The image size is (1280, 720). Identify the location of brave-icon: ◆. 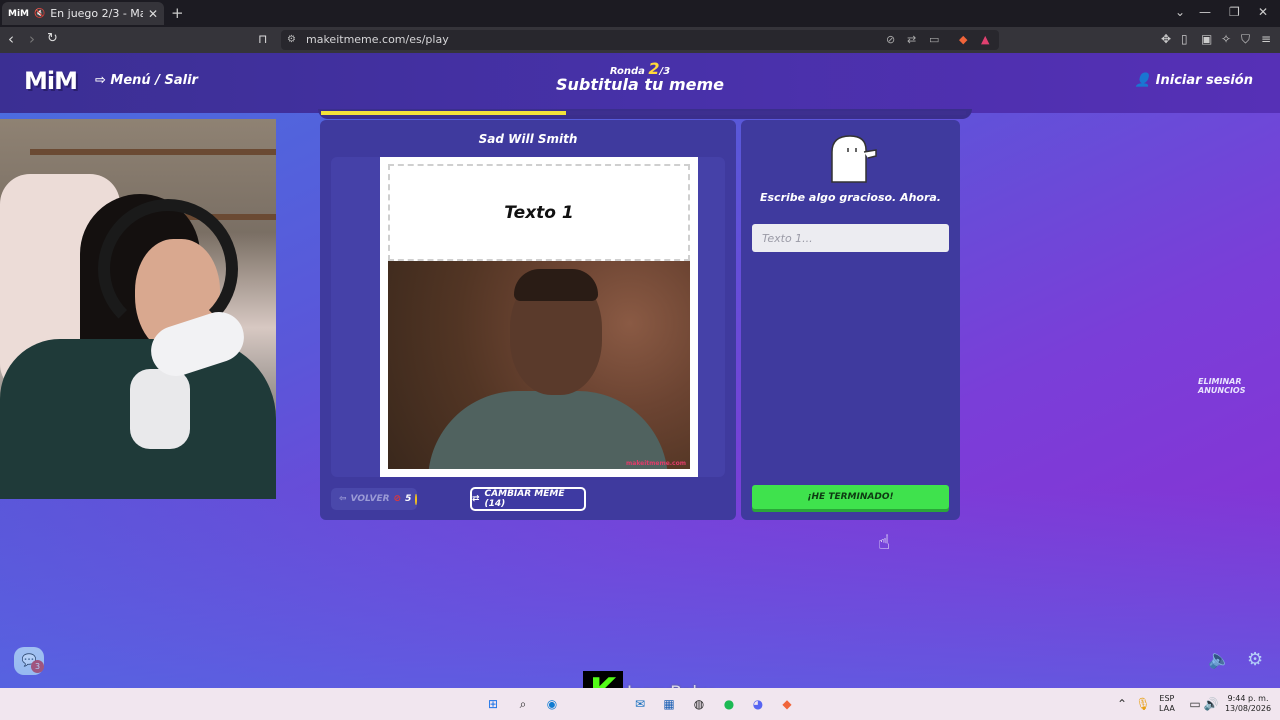
(787, 704).